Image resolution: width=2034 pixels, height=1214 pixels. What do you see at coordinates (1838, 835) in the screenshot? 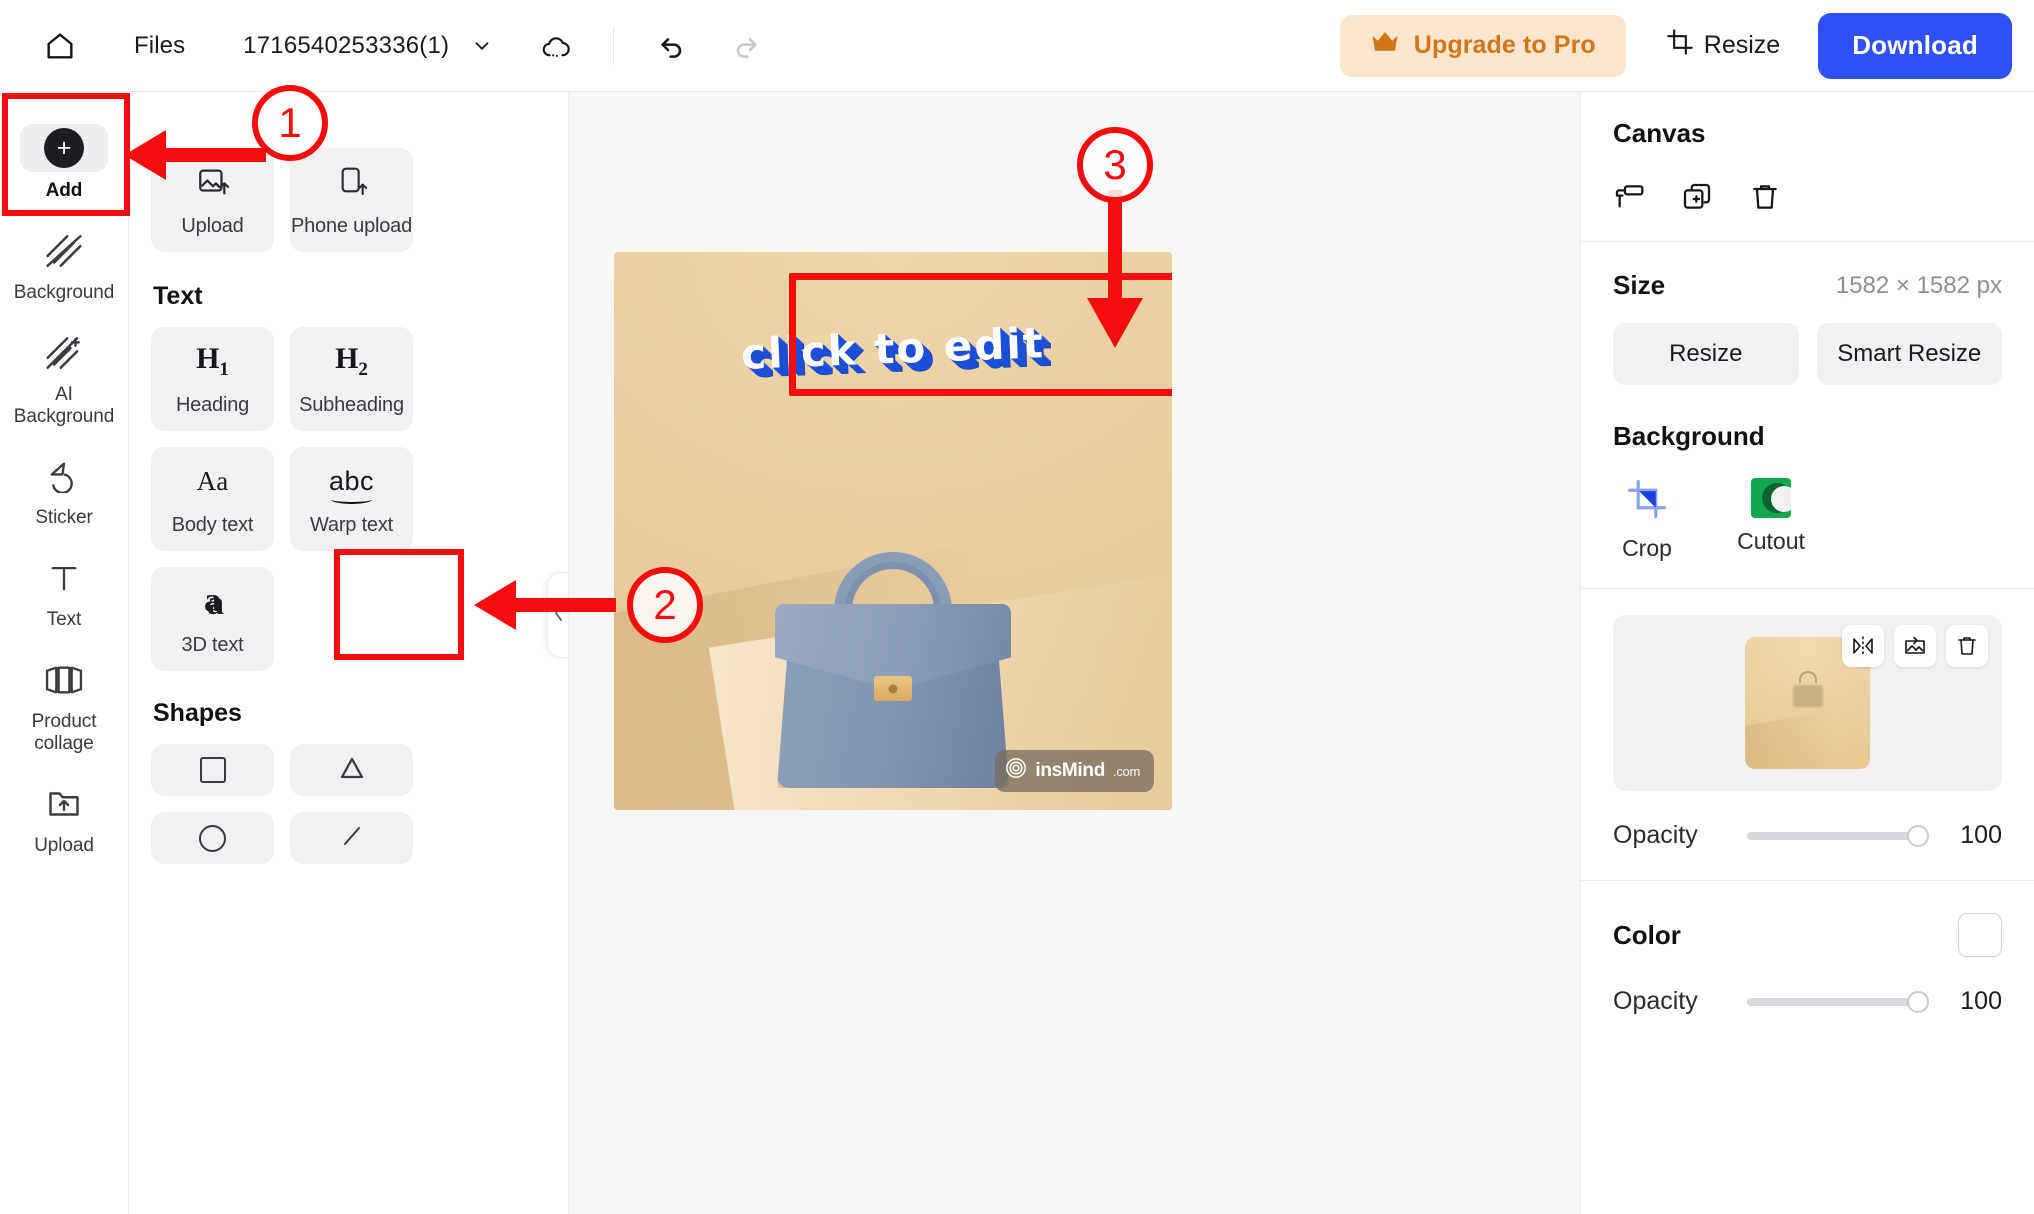
I see `image-opacity-slider` at bounding box center [1838, 835].